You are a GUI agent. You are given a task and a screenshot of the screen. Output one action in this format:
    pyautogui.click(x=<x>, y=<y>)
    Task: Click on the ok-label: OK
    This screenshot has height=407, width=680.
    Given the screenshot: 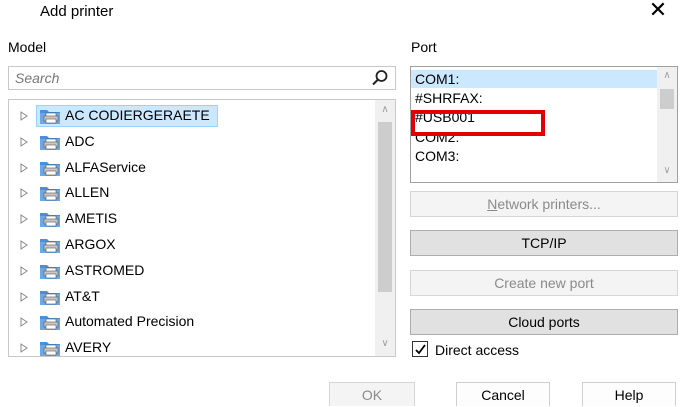 What is the action you would take?
    pyautogui.click(x=372, y=395)
    